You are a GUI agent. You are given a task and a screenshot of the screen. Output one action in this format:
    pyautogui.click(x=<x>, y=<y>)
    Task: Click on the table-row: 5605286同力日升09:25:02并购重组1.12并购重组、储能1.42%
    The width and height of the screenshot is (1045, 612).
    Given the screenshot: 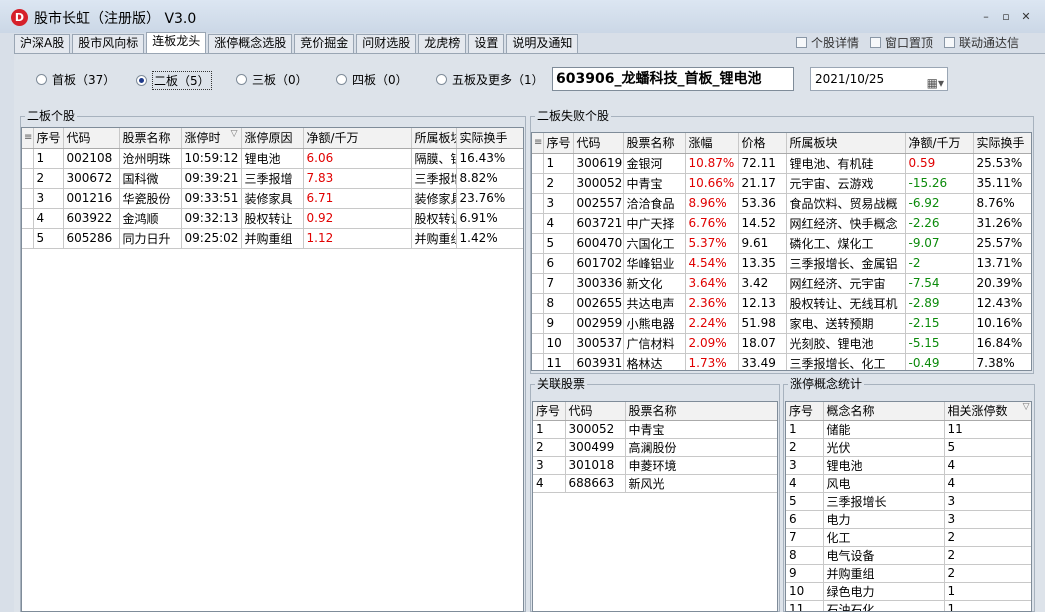 What is the action you would take?
    pyautogui.click(x=272, y=238)
    